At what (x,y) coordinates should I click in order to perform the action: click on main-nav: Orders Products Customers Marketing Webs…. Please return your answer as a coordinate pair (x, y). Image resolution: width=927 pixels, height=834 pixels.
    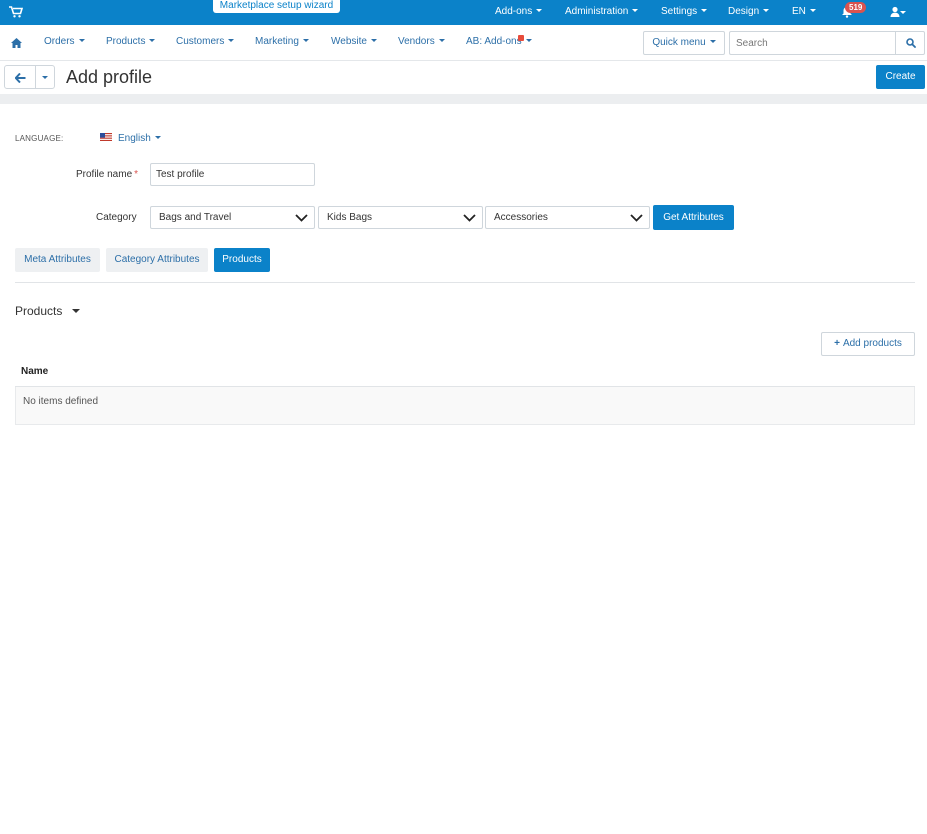
    Looking at the image, I should click on (463, 43).